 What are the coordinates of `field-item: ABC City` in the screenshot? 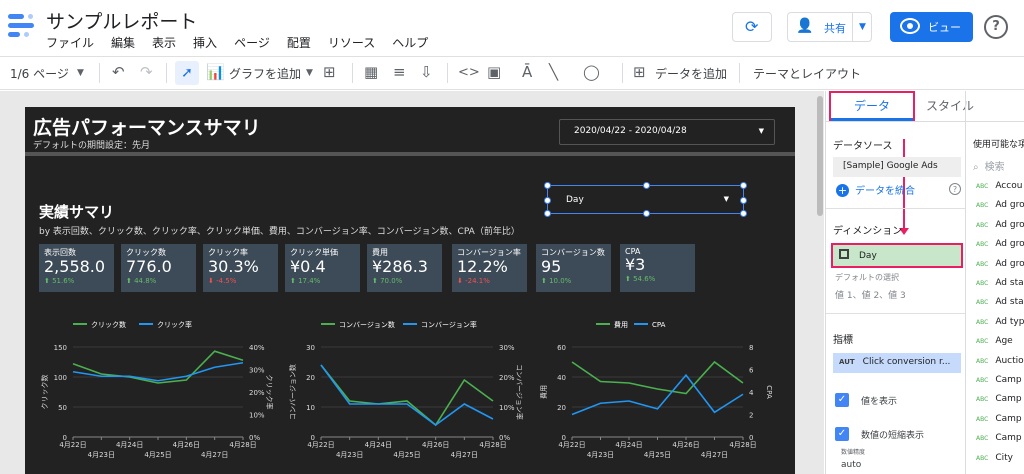 It's located at (994, 458).